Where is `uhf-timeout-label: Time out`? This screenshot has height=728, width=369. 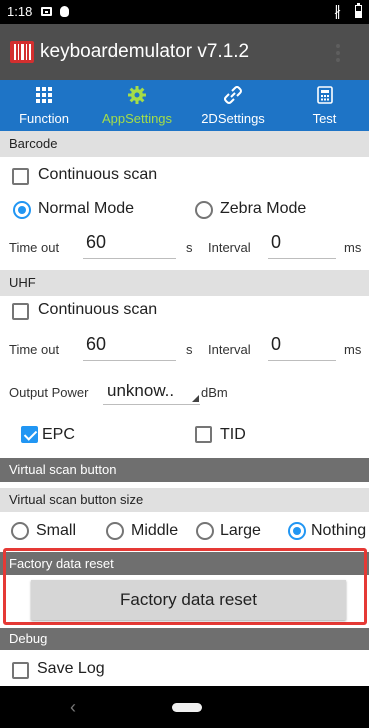 uhf-timeout-label: Time out is located at coordinates (34, 349).